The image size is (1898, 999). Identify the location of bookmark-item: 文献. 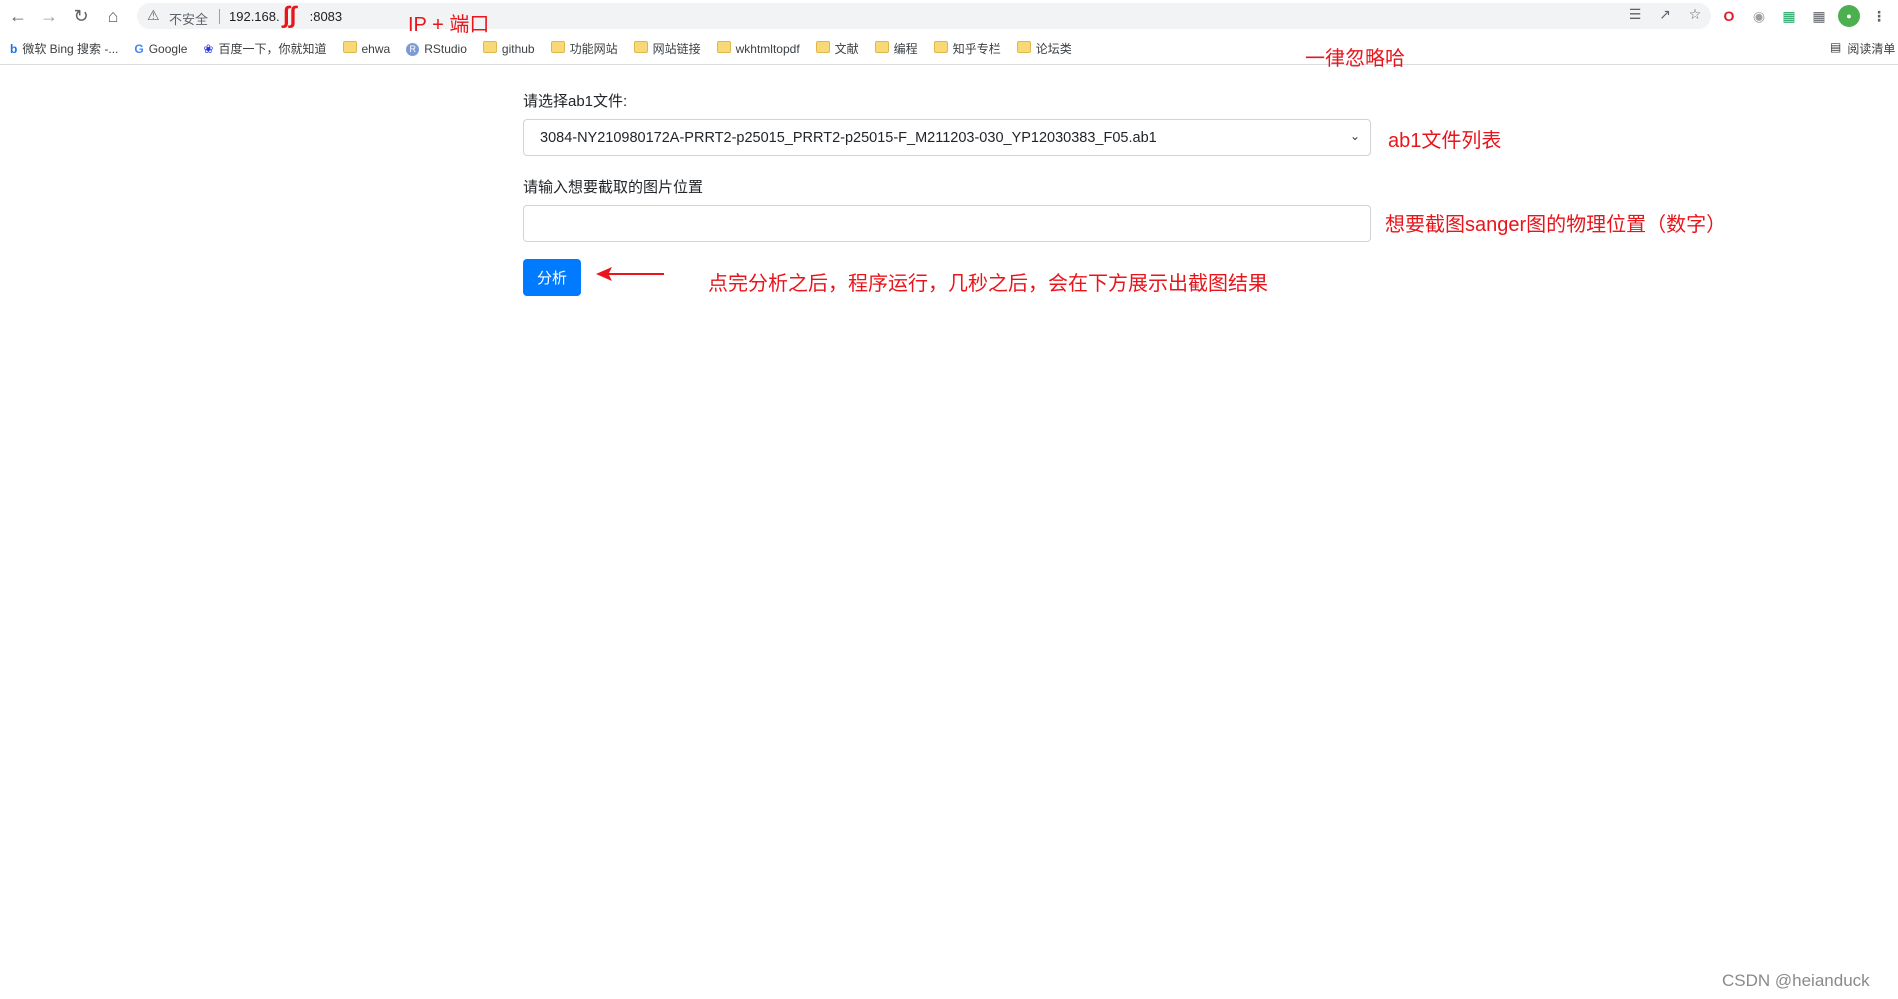
(837, 48).